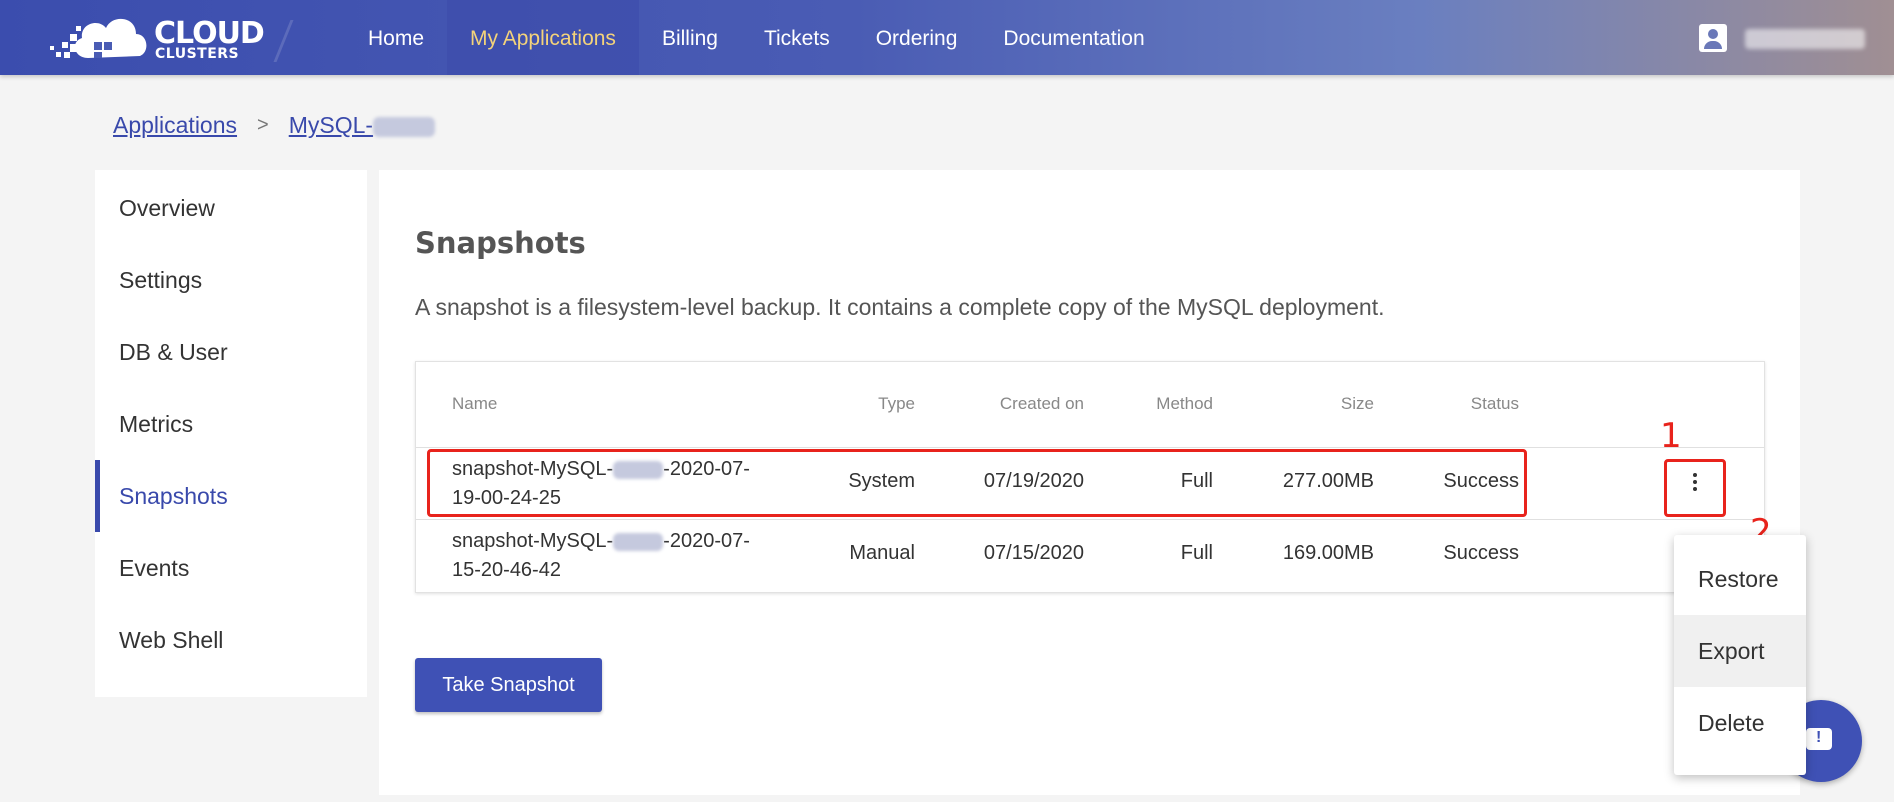 The width and height of the screenshot is (1894, 802). Describe the element at coordinates (1695, 488) in the screenshot. I see `highlight-actions-button` at that location.